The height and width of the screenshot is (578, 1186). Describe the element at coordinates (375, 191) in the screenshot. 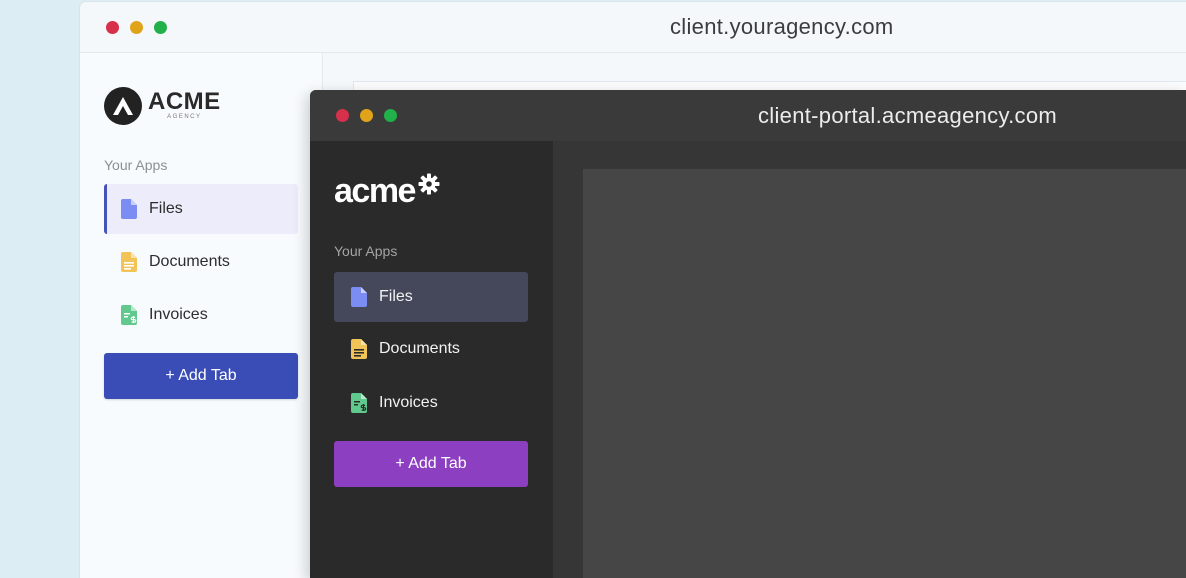

I see `logo-wordmark: acme` at that location.